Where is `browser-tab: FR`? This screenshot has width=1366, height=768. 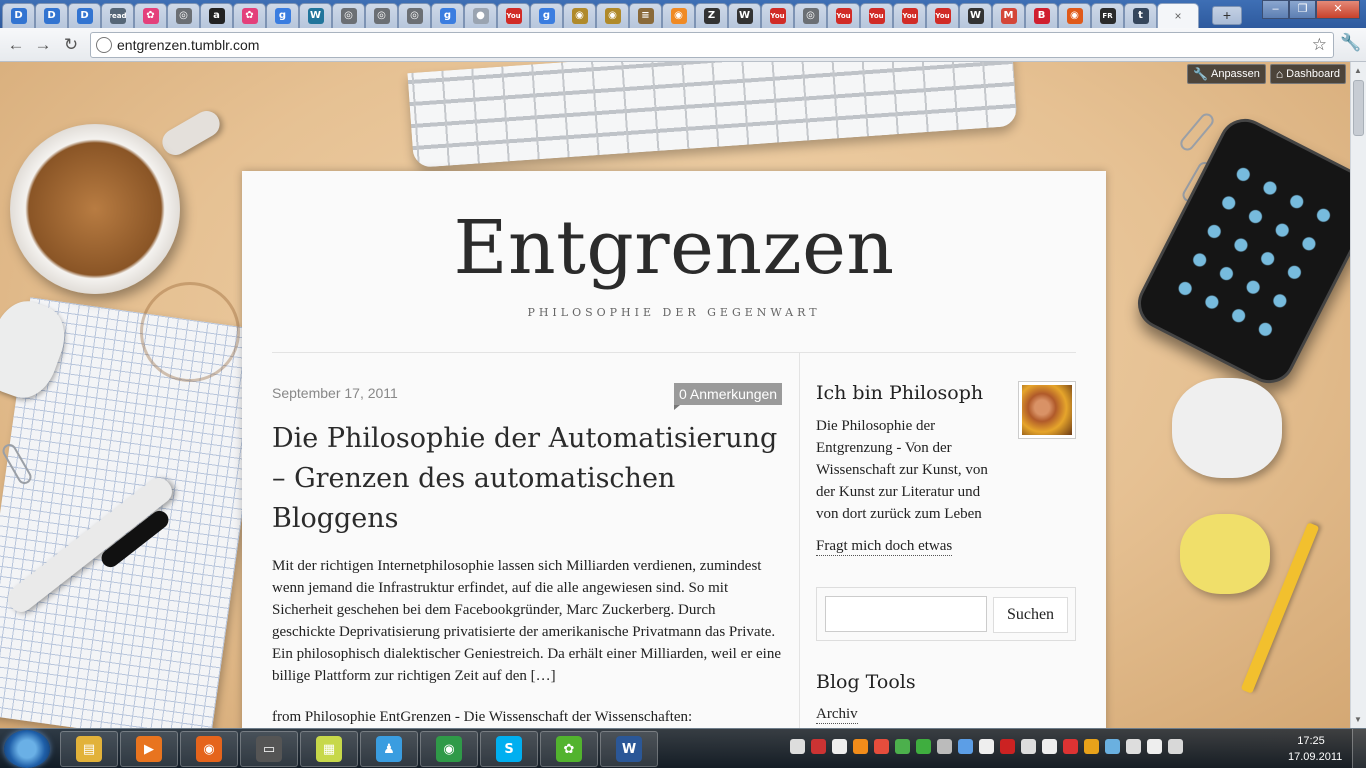
browser-tab: FR is located at coordinates (1107, 15).